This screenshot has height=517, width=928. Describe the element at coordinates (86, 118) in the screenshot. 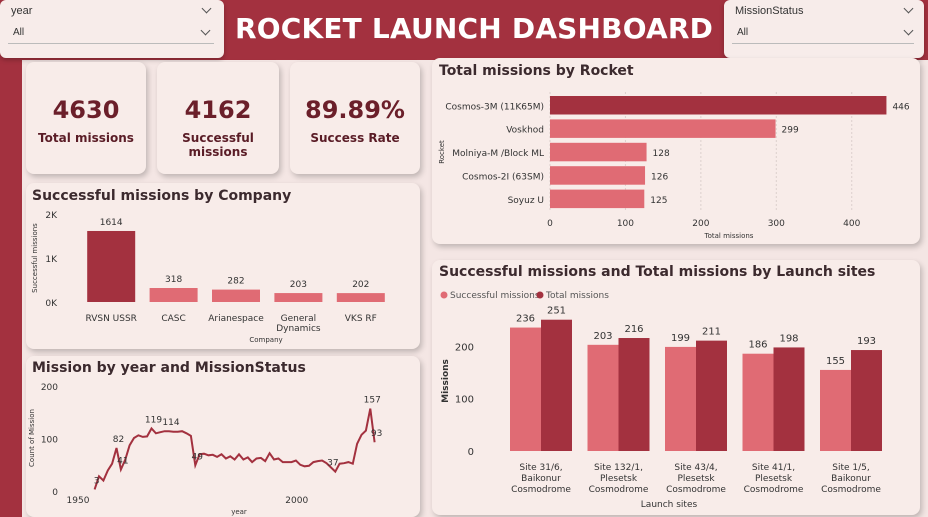

I see `kpi-card-total-missions: 4630 Total missions` at that location.